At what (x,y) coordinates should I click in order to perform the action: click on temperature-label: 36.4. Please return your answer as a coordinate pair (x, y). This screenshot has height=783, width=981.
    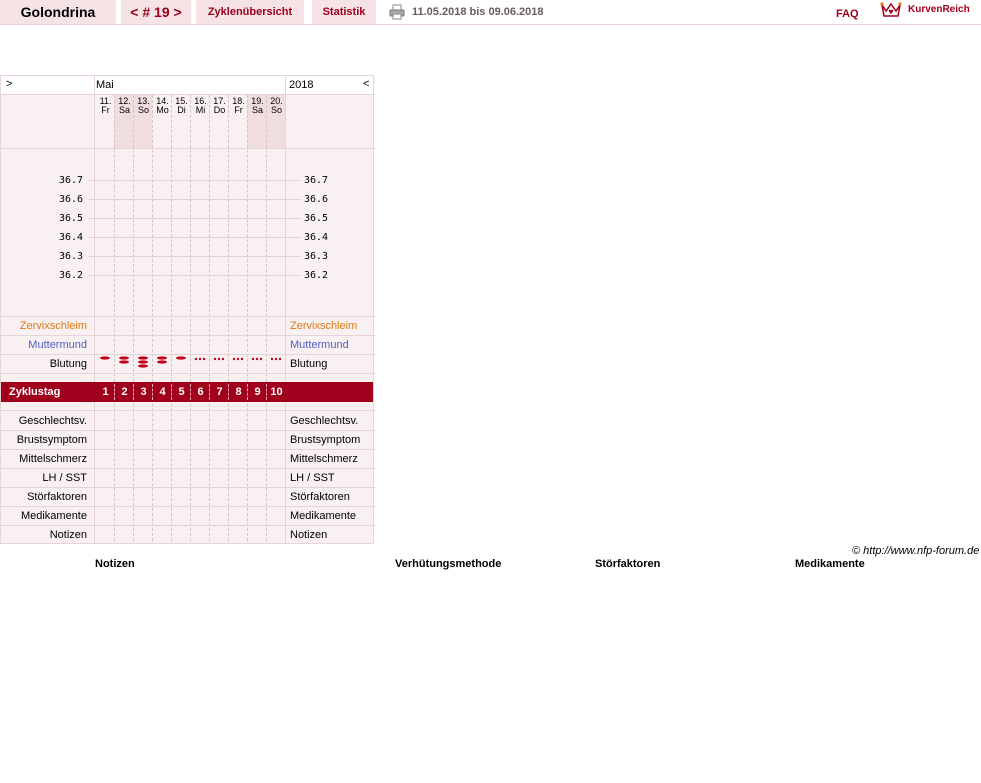
    Looking at the image, I should click on (71, 237).